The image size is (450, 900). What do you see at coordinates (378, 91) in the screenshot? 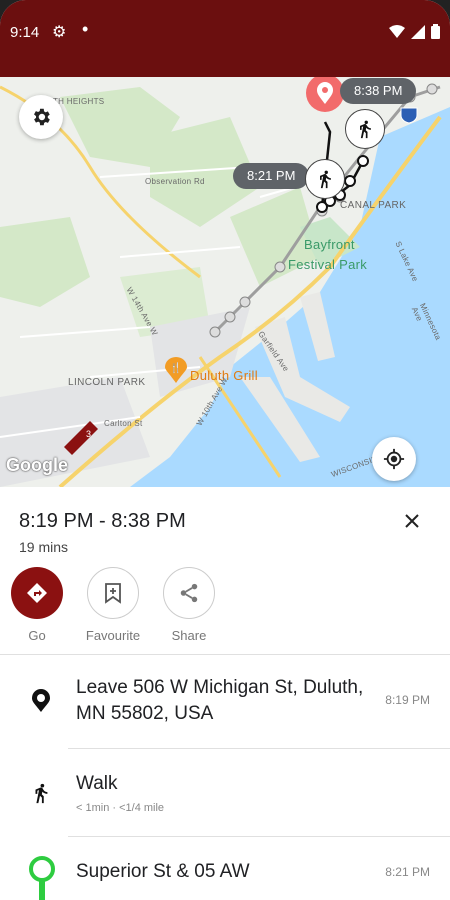
I see `arrival-time-pill: 8:38 PM` at bounding box center [378, 91].